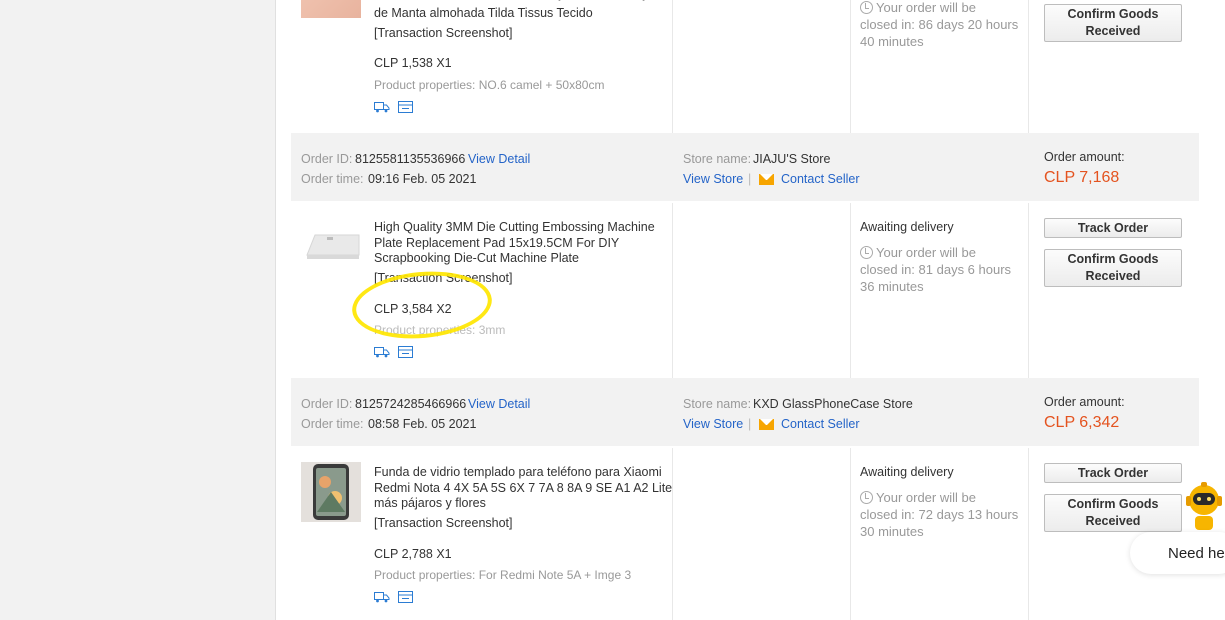  Describe the element at coordinates (413, 63) in the screenshot. I see `product-price: CLP 1,538 X1` at that location.